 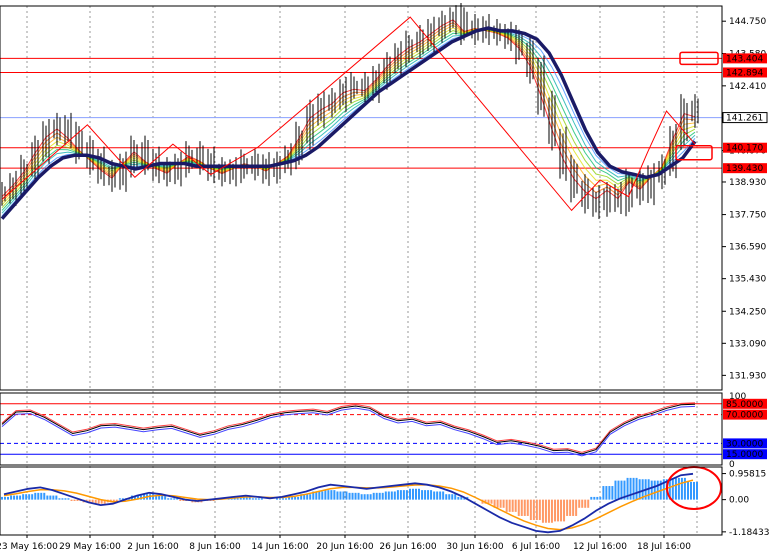 I want to click on price-tick-label: 137.750, so click(x=747, y=216).